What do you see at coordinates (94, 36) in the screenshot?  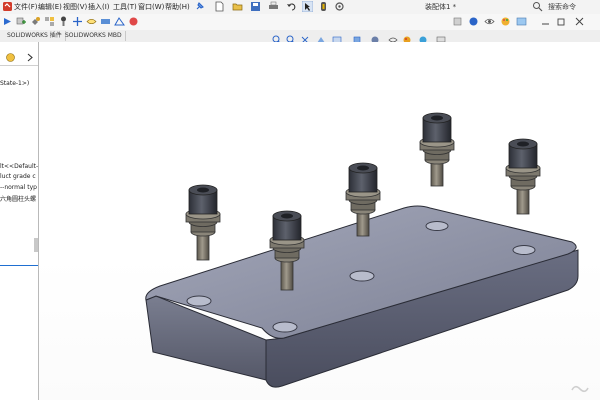 I see `tab-solidworks-mbd: SOLIDWORKS MBD` at bounding box center [94, 36].